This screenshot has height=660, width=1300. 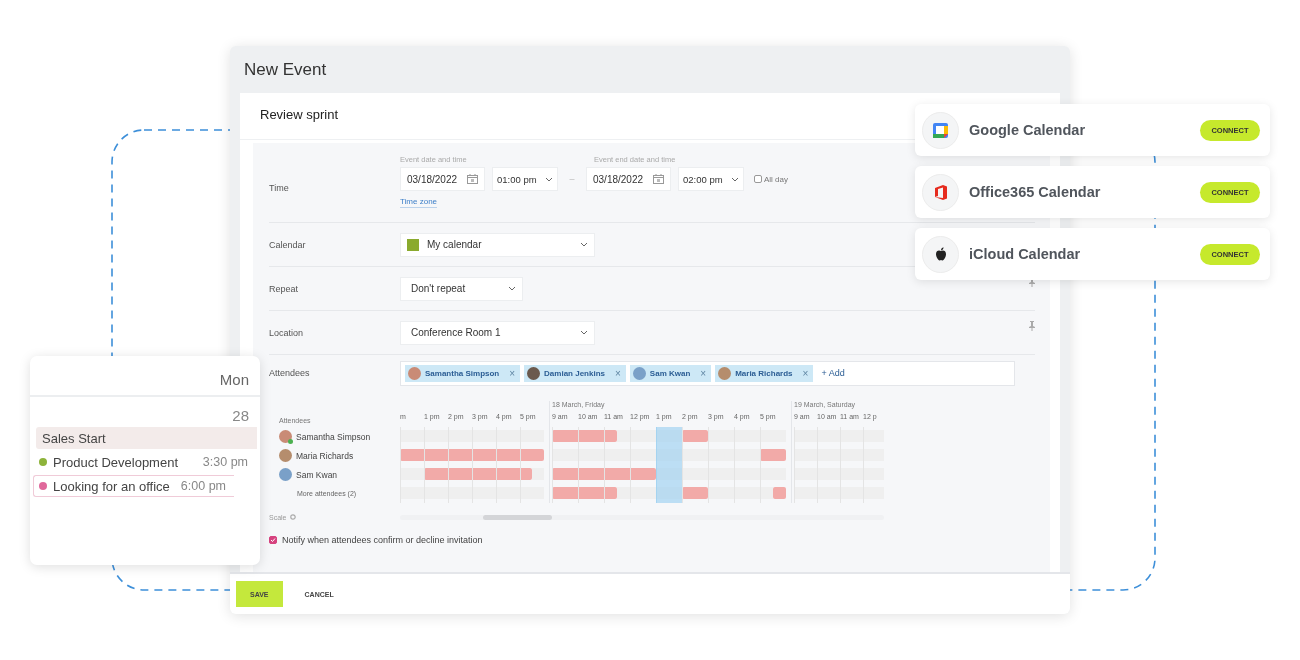 What do you see at coordinates (764, 373) in the screenshot?
I see `attendee-chip: Maria Richards ×` at bounding box center [764, 373].